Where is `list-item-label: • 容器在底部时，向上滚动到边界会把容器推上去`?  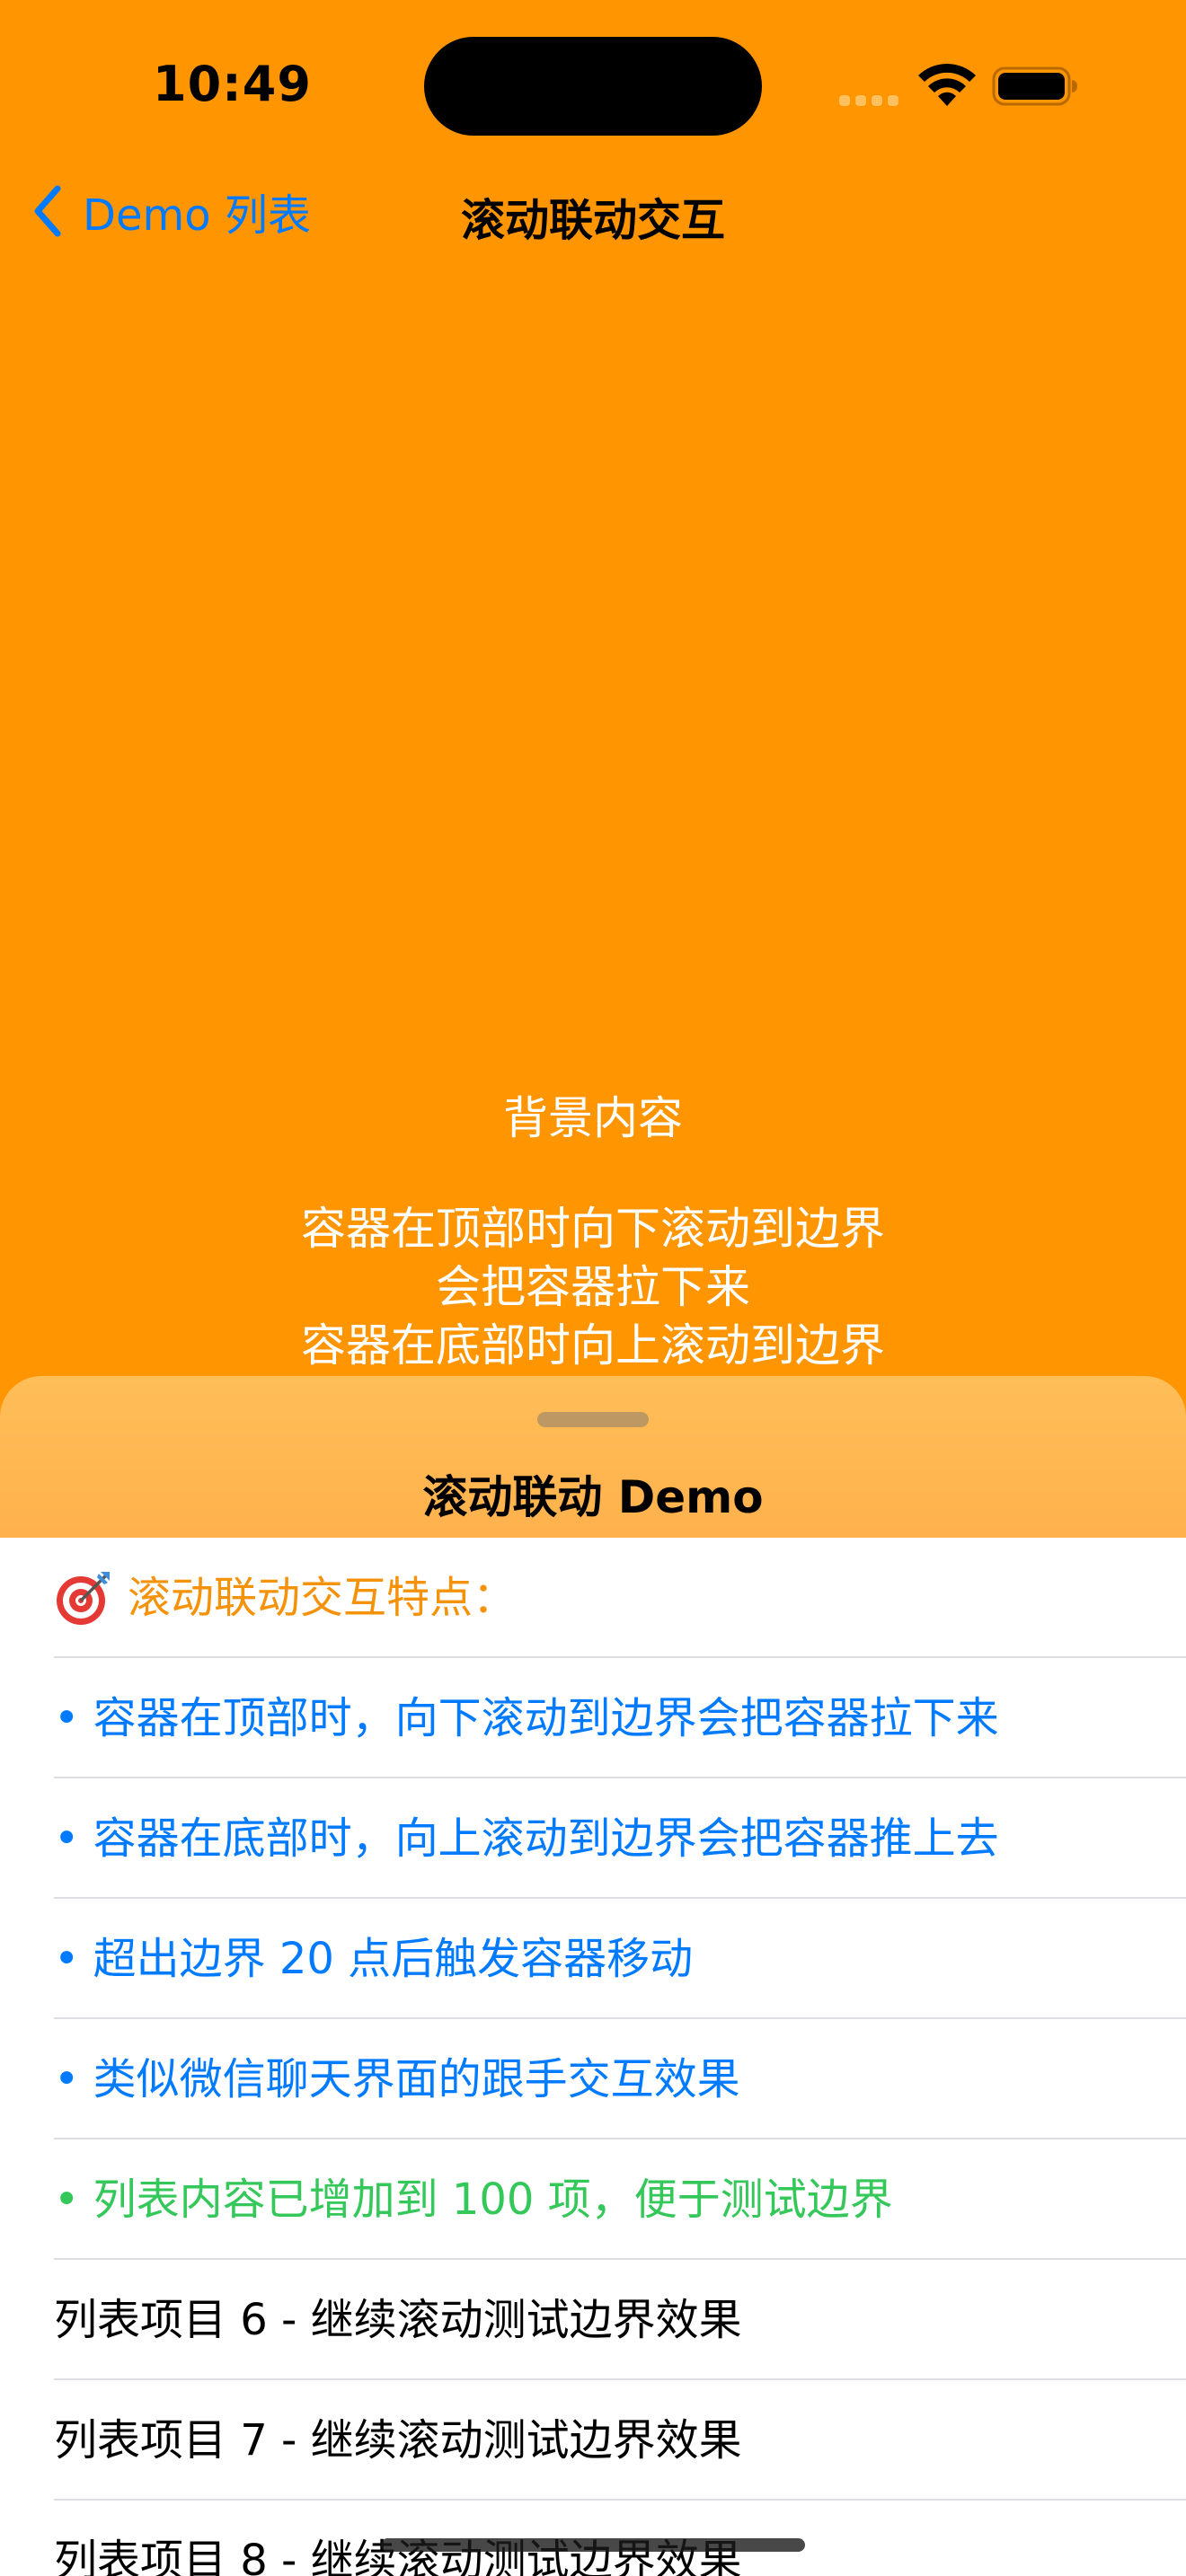
list-item-label: • 容器在底部时，向上滚动到边界会把容器推上去 is located at coordinates (526, 1838).